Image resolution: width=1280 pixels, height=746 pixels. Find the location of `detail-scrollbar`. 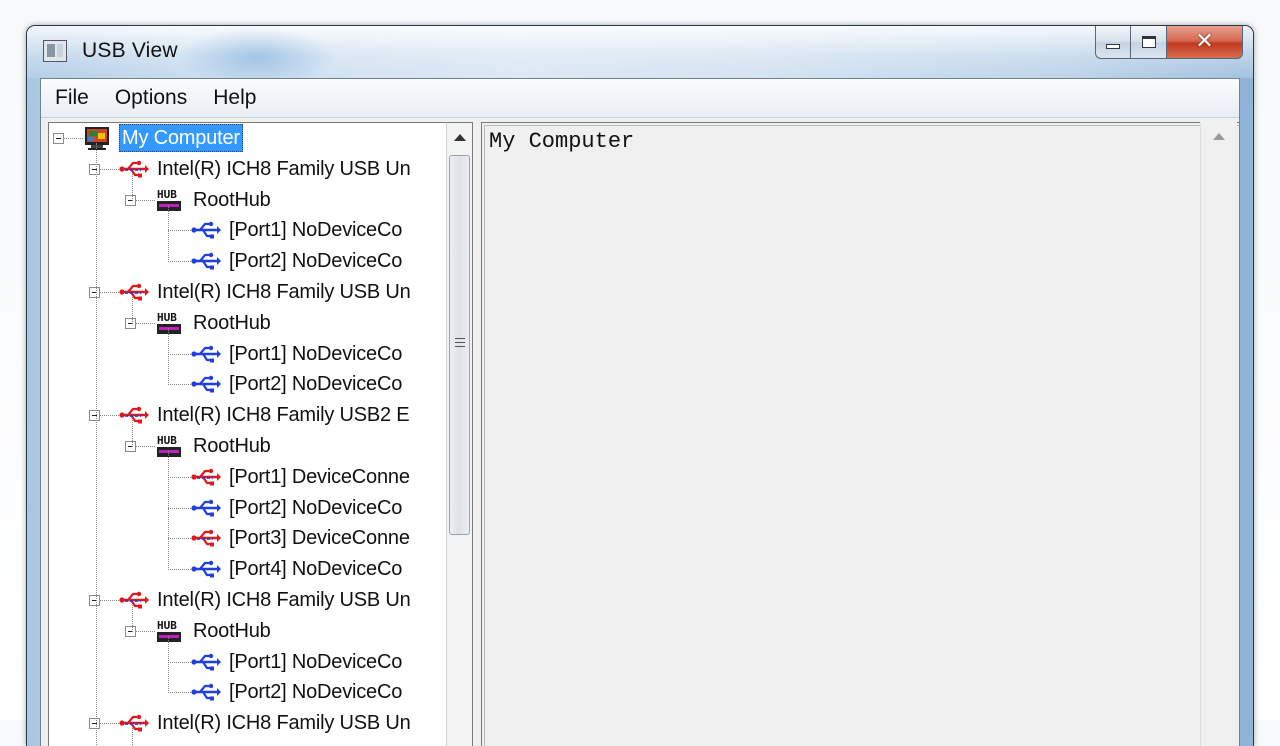

detail-scrollbar is located at coordinates (1218, 434).